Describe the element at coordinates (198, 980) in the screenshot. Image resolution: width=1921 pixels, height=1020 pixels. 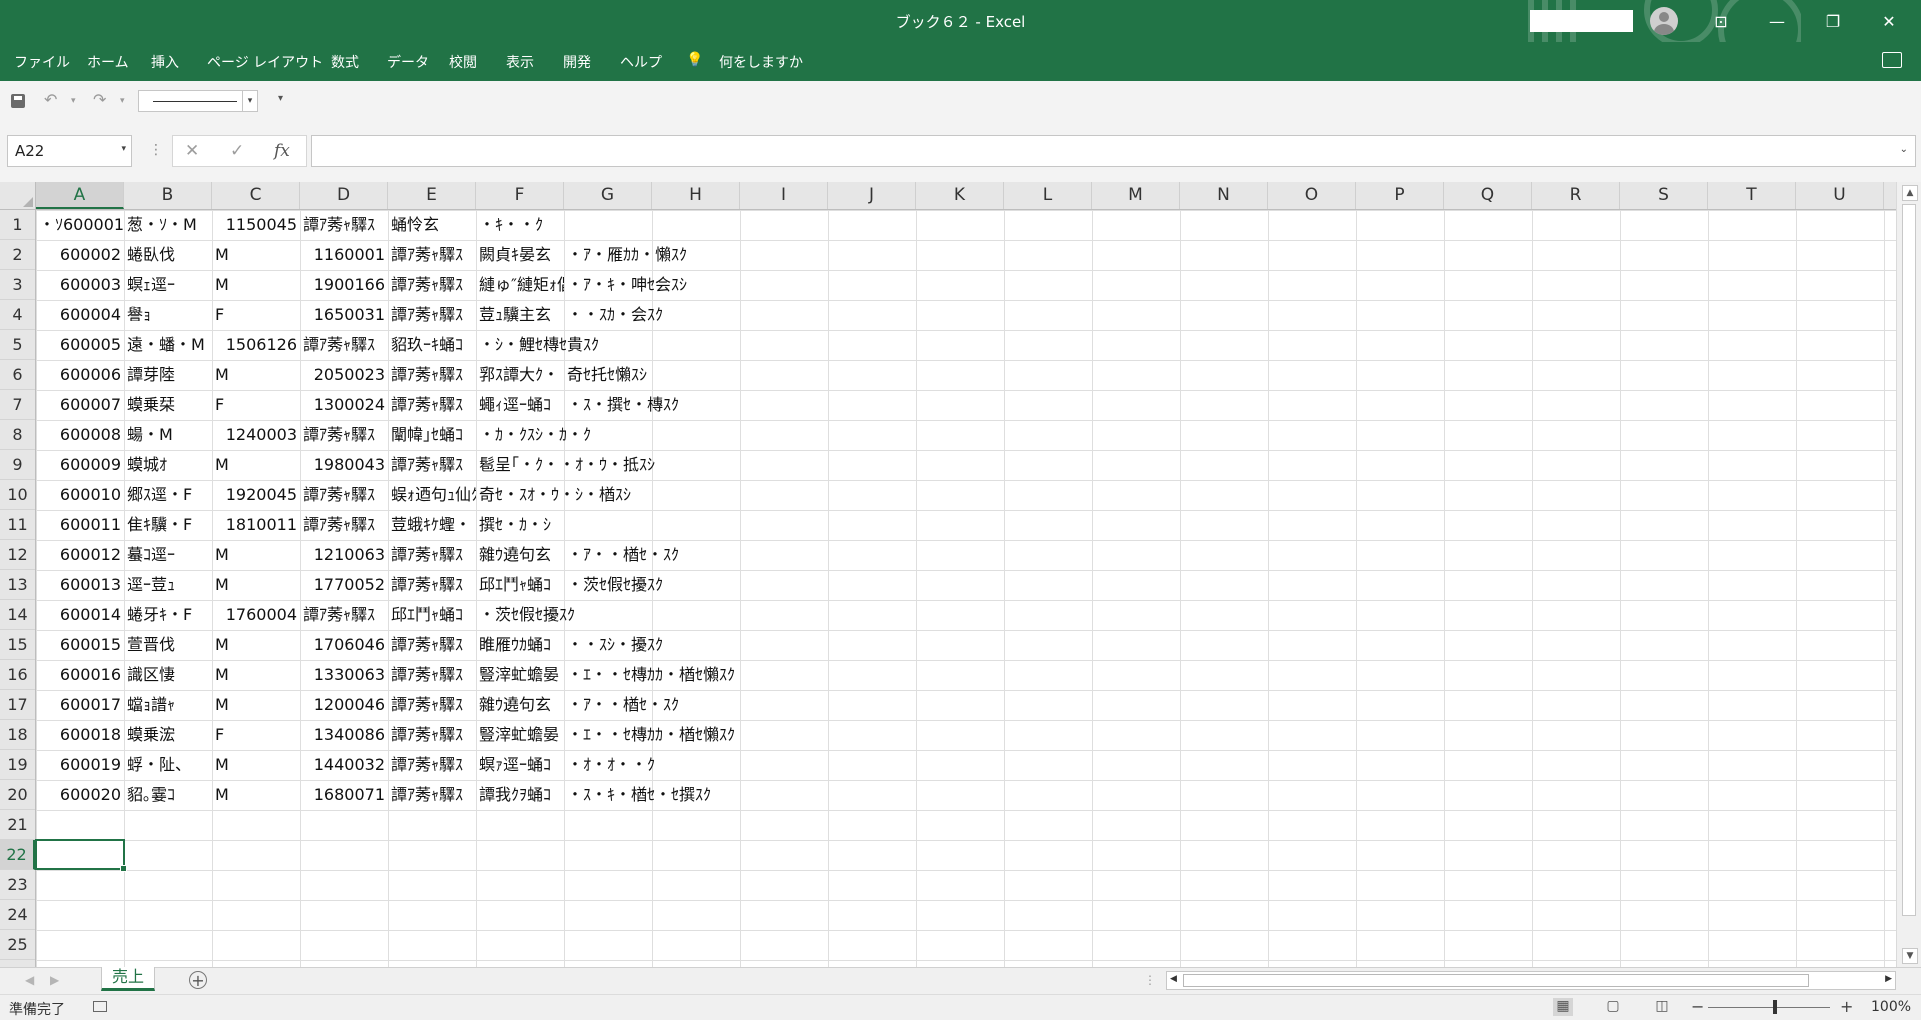
I see `add-sheet-icon: +` at that location.